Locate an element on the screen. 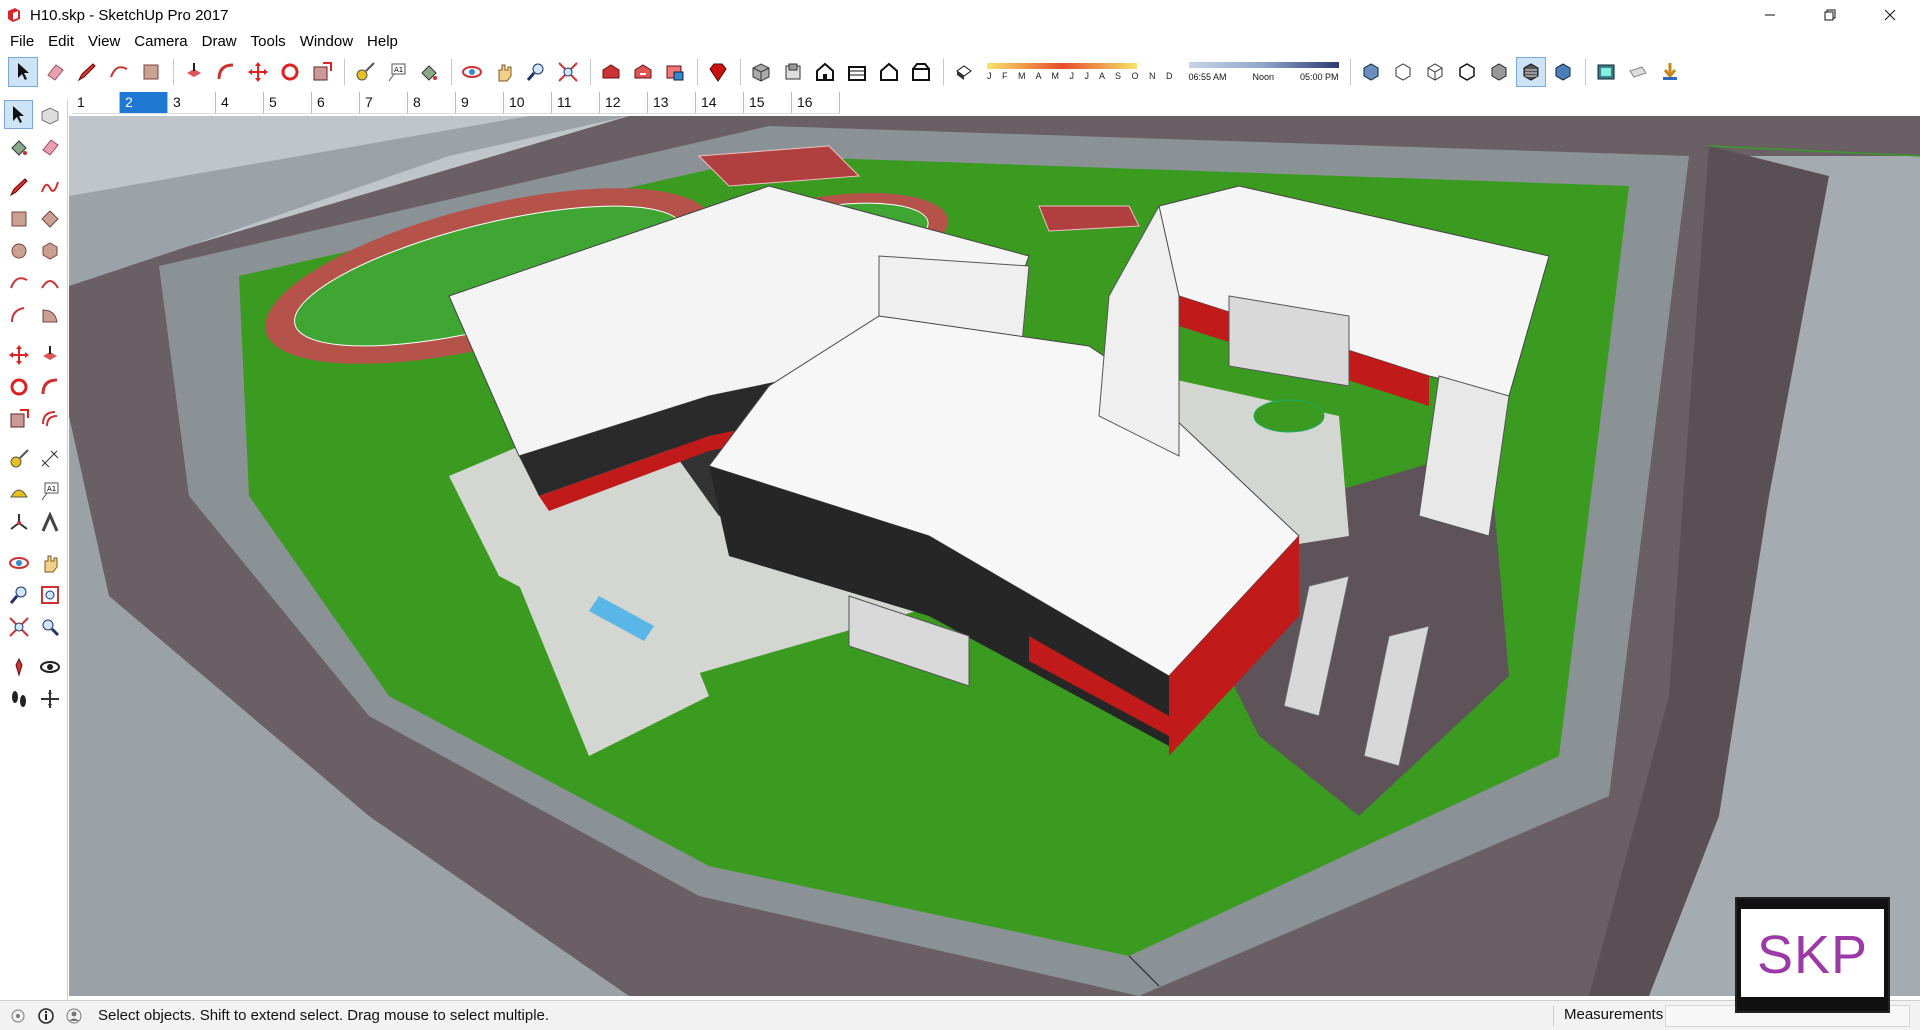 This screenshot has width=1920, height=1030. rectangle-tool-button is located at coordinates (18, 218).